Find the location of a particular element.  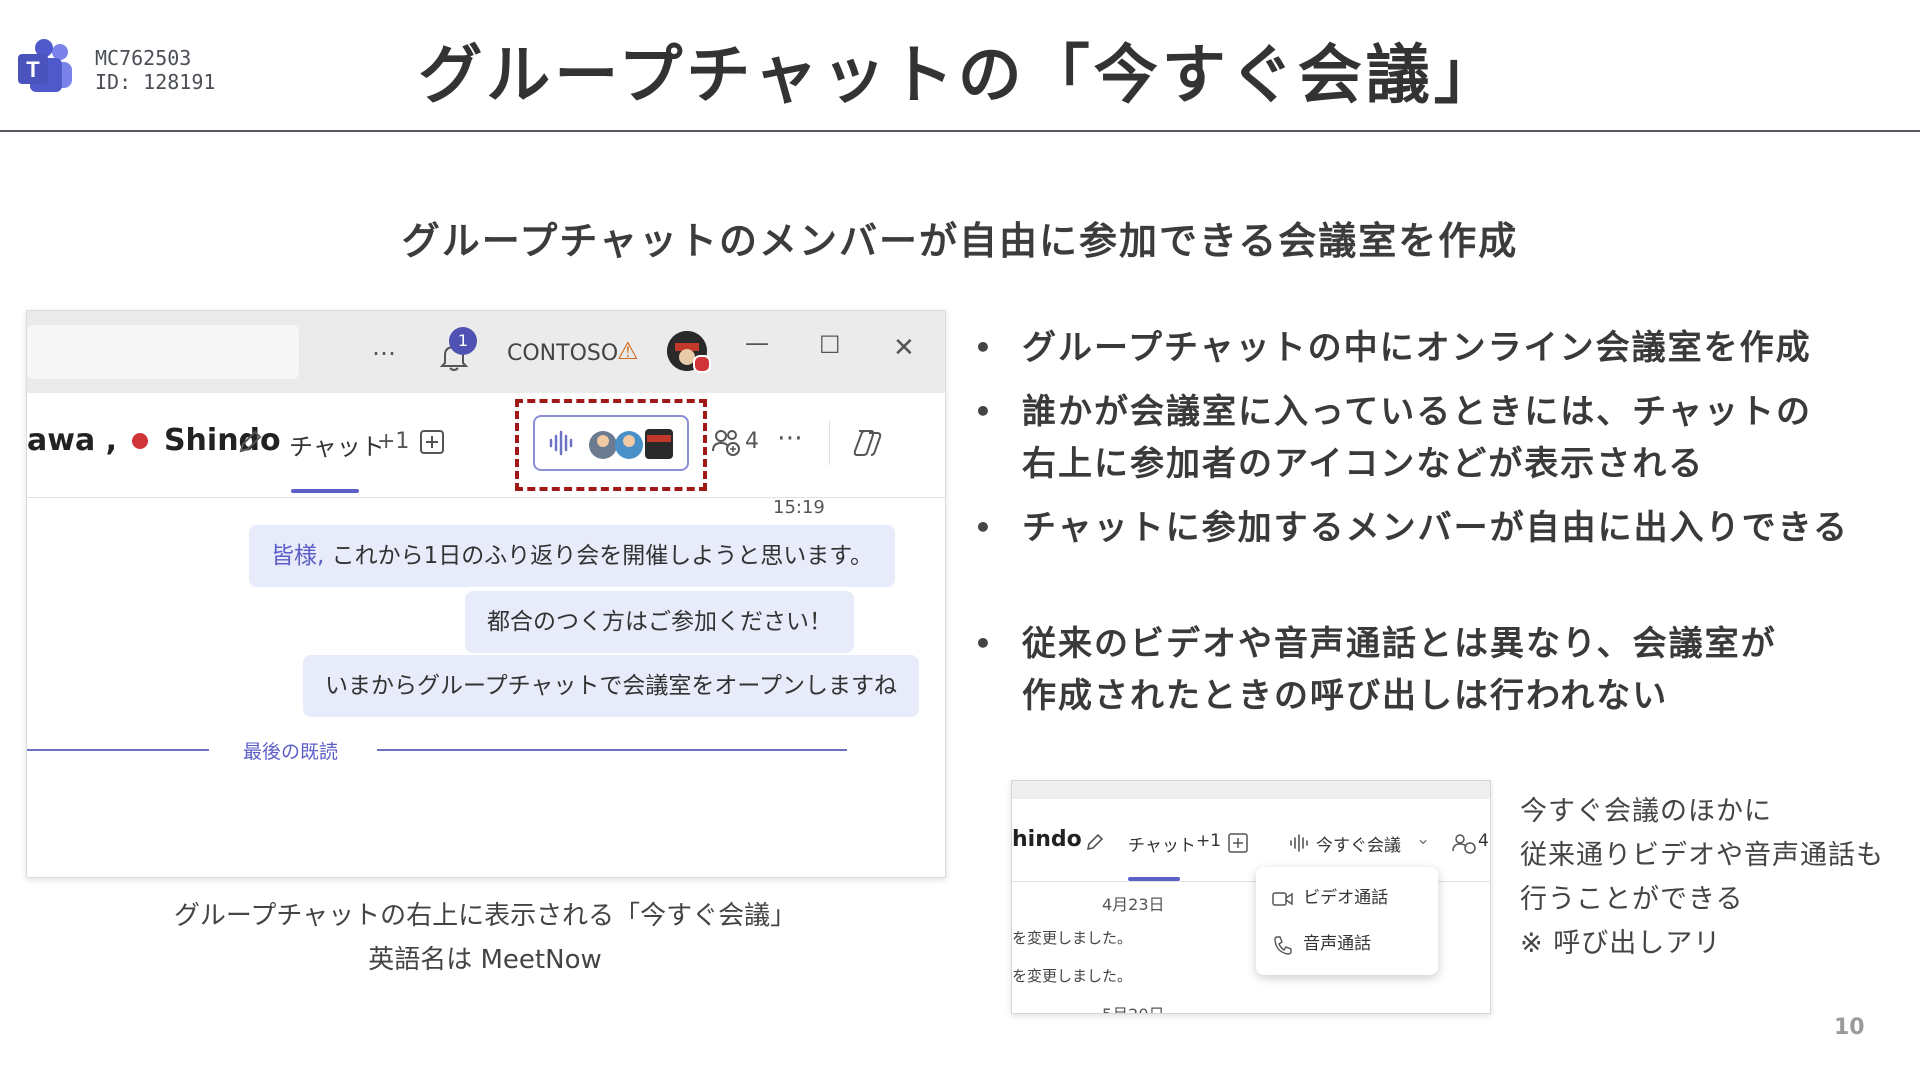

video-camera-icon is located at coordinates (1282, 898).